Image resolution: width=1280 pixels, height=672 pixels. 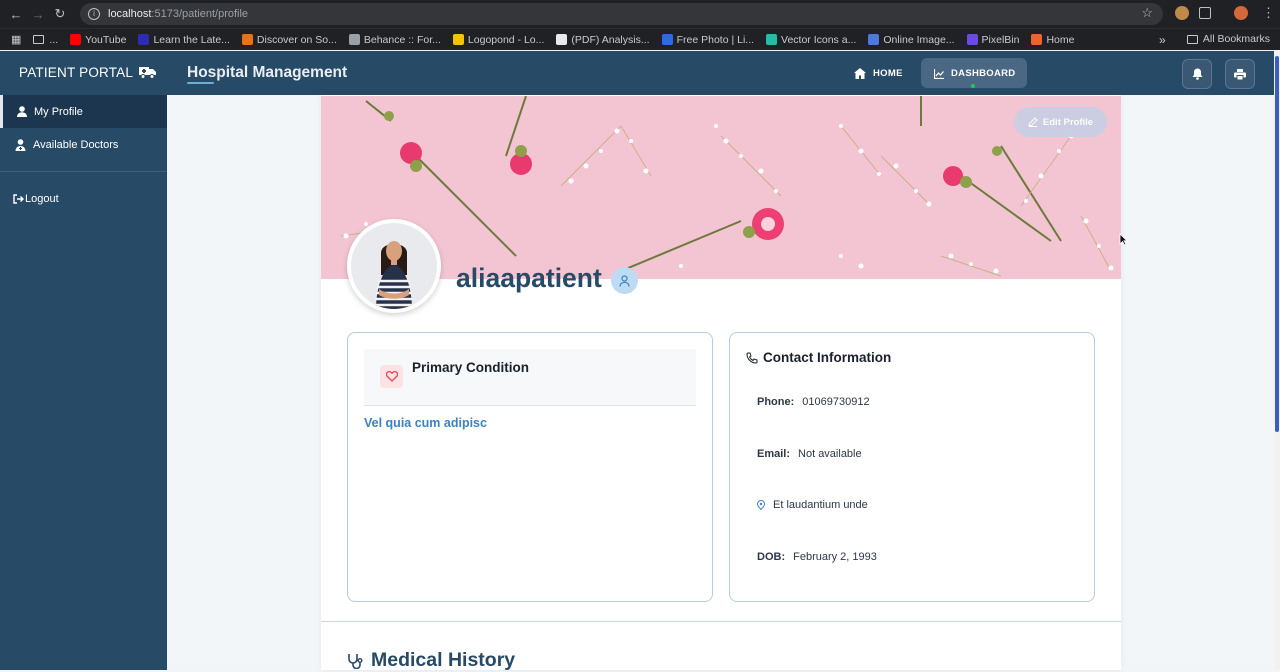 What do you see at coordinates (830, 454) in the screenshot?
I see `email-value: Not available` at bounding box center [830, 454].